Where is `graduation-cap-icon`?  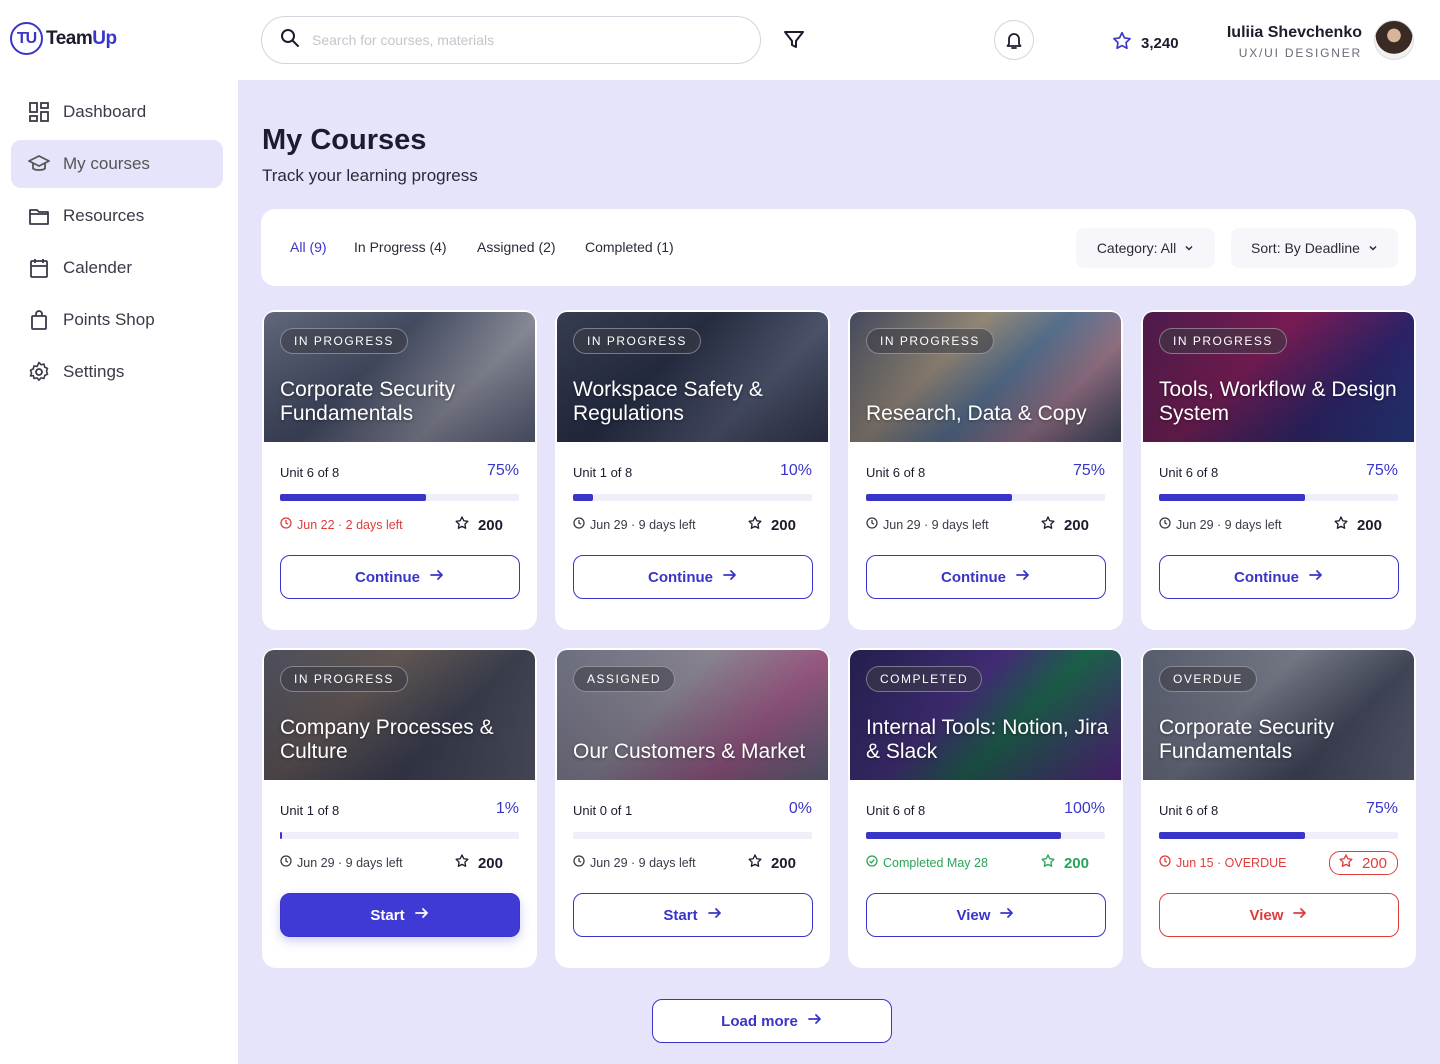
graduation-cap-icon is located at coordinates (39, 164).